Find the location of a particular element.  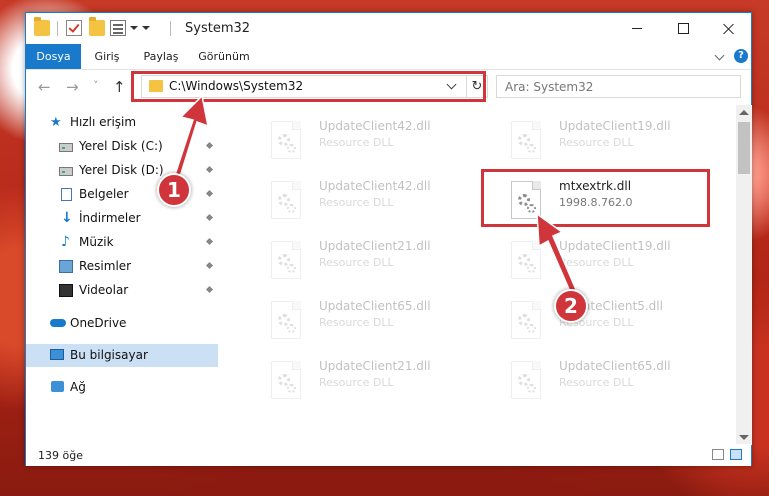

videos-icon is located at coordinates (66, 290).